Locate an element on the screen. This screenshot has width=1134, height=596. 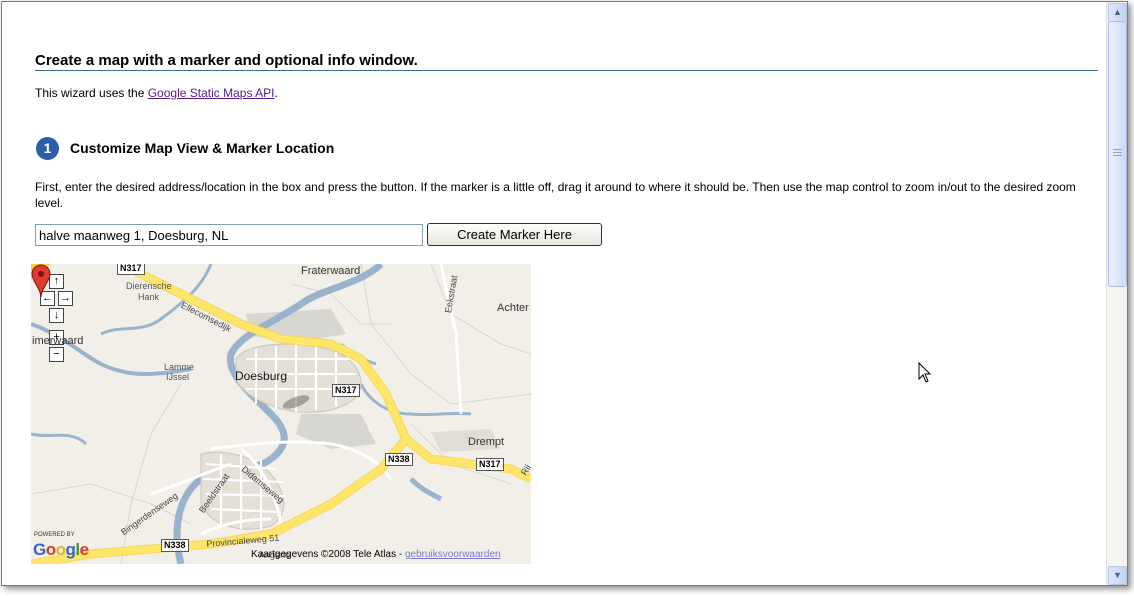
intro-prefix: This wizard uses the is located at coordinates (91, 93).